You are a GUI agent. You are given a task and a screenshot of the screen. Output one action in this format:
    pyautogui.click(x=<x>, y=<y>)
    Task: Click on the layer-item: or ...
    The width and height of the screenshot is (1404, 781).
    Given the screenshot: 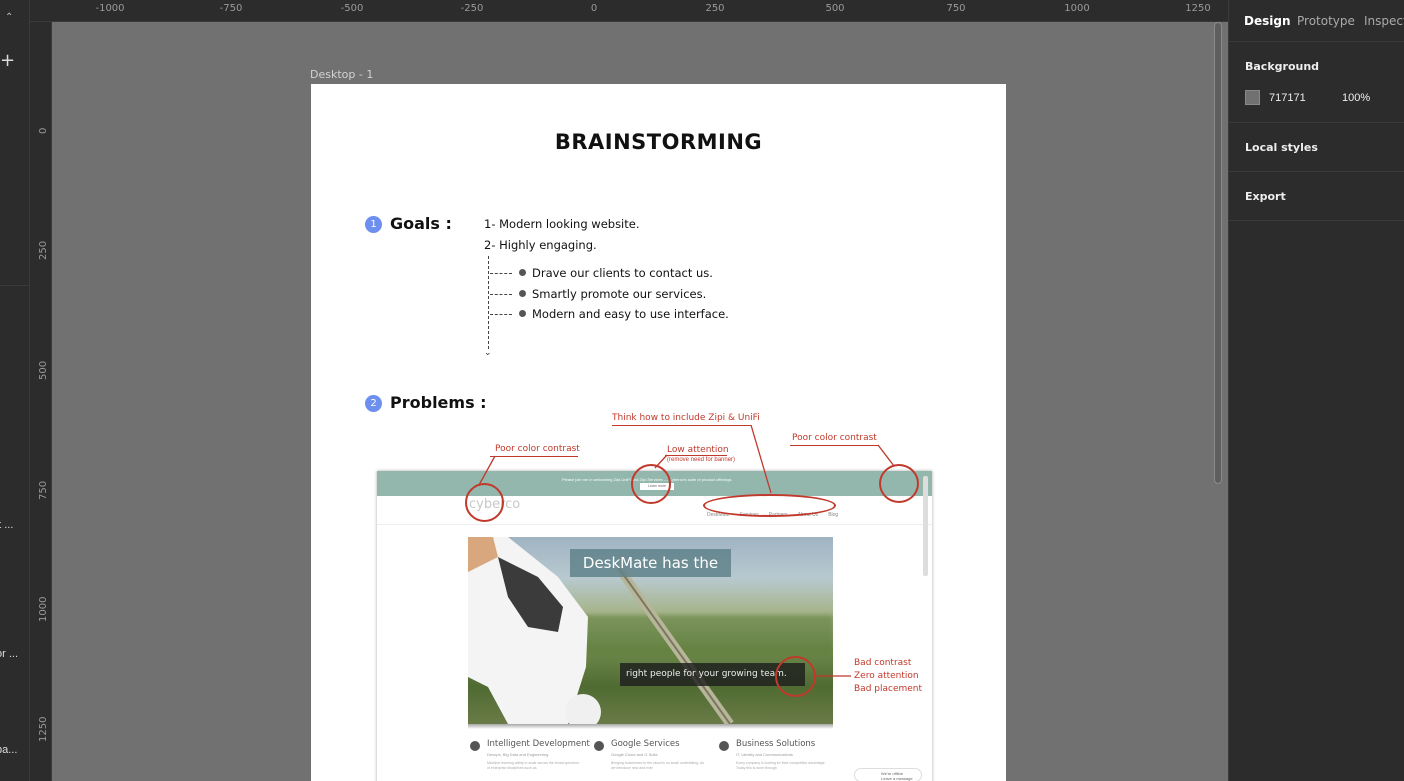 What is the action you would take?
    pyautogui.click(x=9, y=654)
    